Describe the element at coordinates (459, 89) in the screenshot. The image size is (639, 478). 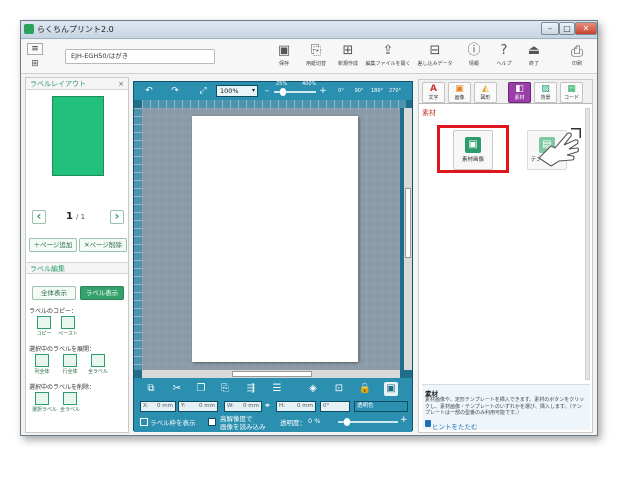
I see `image-tab-icon: ▣` at that location.